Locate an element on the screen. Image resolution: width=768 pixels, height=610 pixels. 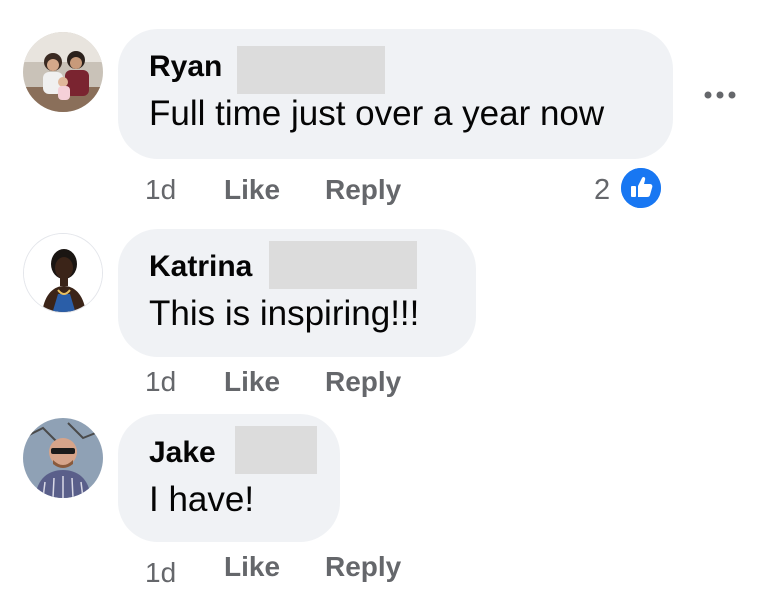
comment-text: I have! is located at coordinates (202, 499).